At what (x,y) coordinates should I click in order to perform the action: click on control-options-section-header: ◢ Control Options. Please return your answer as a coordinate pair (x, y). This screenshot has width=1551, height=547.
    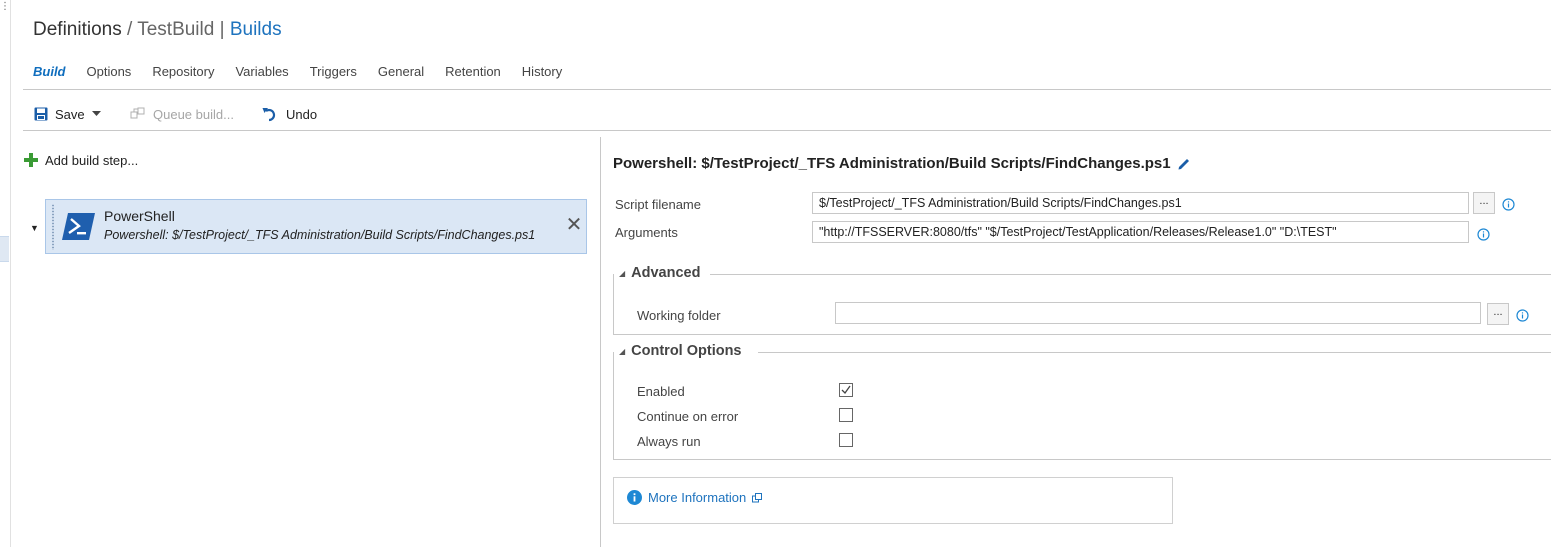
    Looking at the image, I should click on (682, 351).